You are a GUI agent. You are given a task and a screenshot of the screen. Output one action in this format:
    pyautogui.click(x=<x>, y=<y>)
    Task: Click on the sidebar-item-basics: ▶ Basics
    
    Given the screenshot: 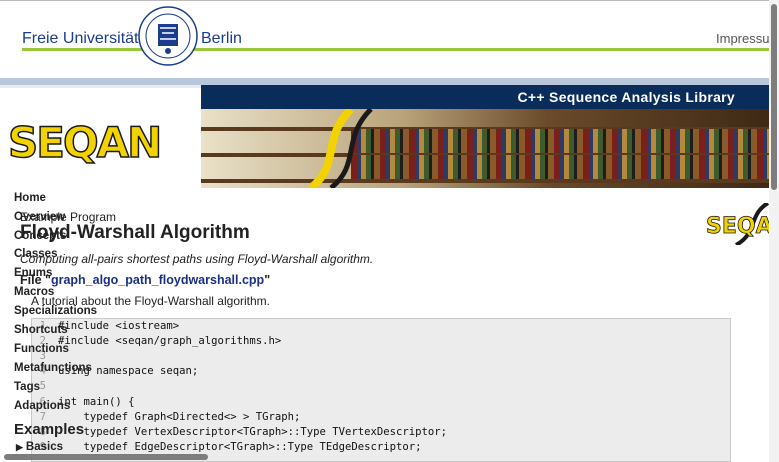 What is the action you would take?
    pyautogui.click(x=39, y=447)
    